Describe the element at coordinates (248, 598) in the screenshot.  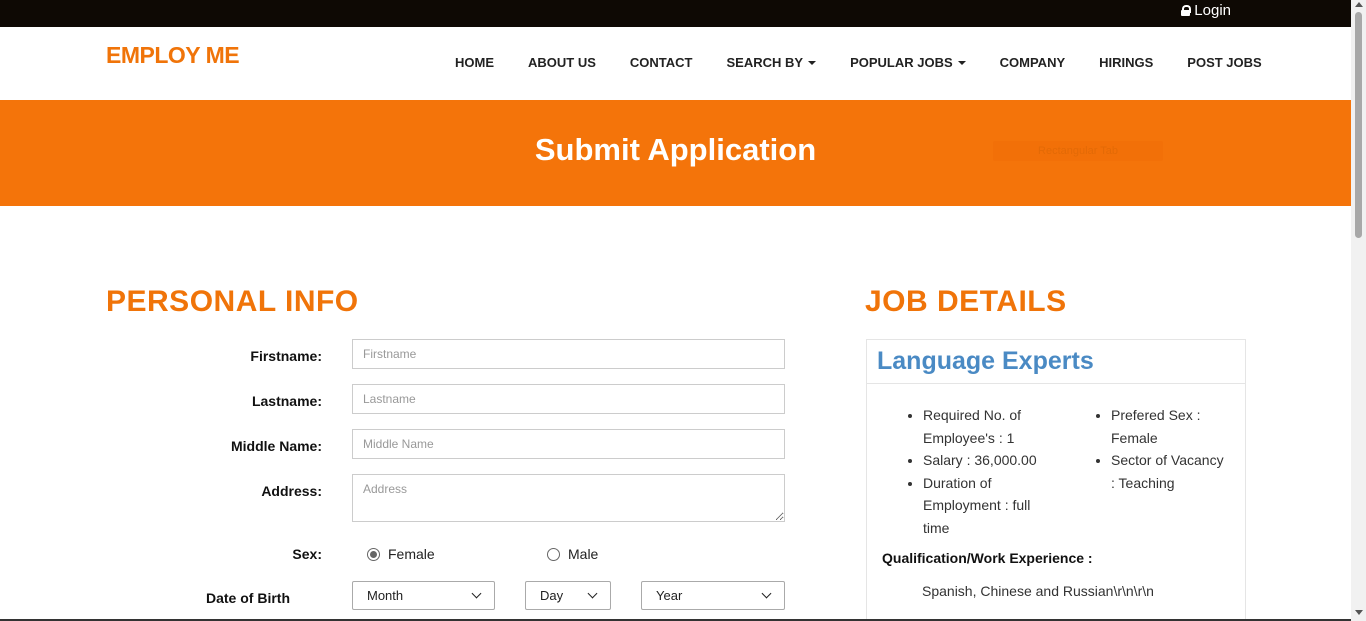
I see `dob-label: Date of Birth` at that location.